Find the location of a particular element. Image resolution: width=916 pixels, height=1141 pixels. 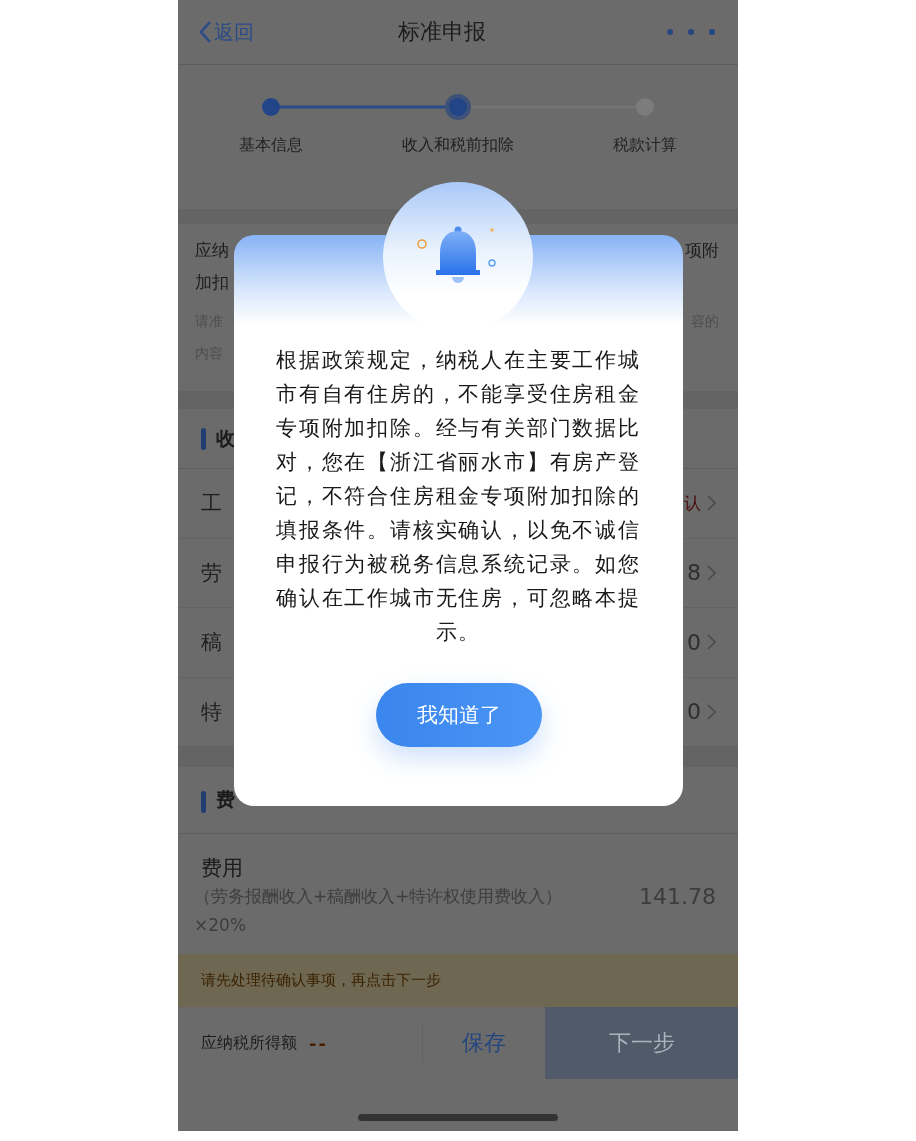

taxable-value: -- is located at coordinates (318, 1043).